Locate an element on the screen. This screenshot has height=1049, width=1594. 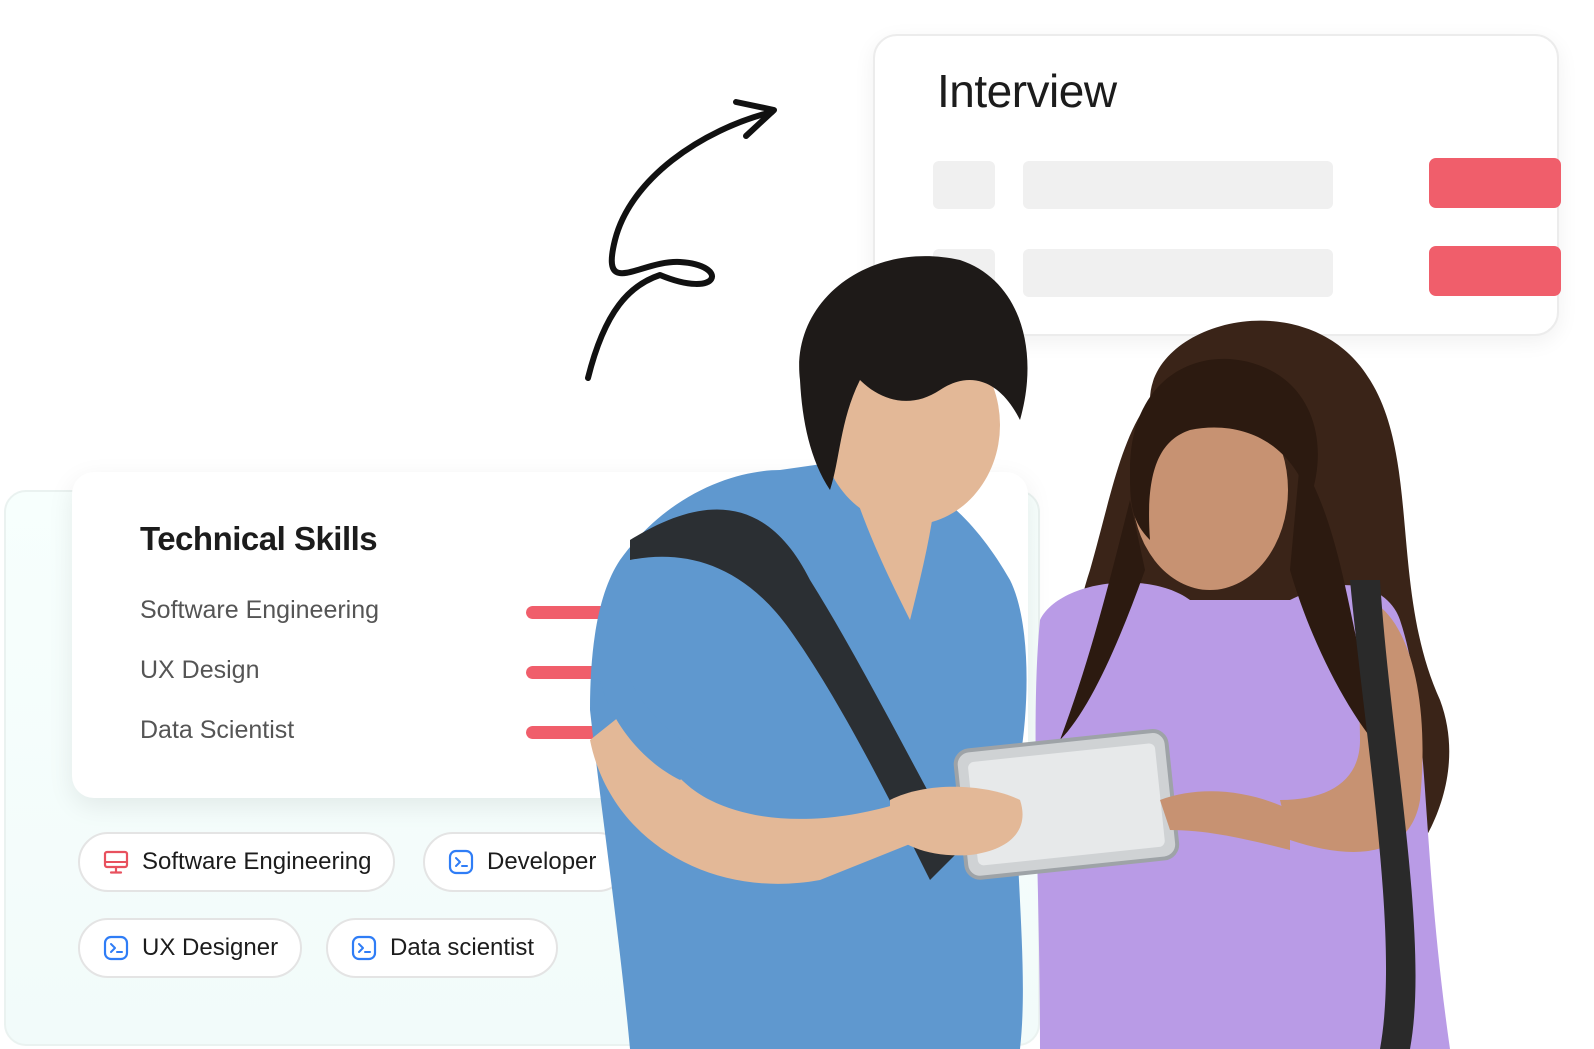
interview-row-avatar-placeholder is located at coordinates (964, 185).